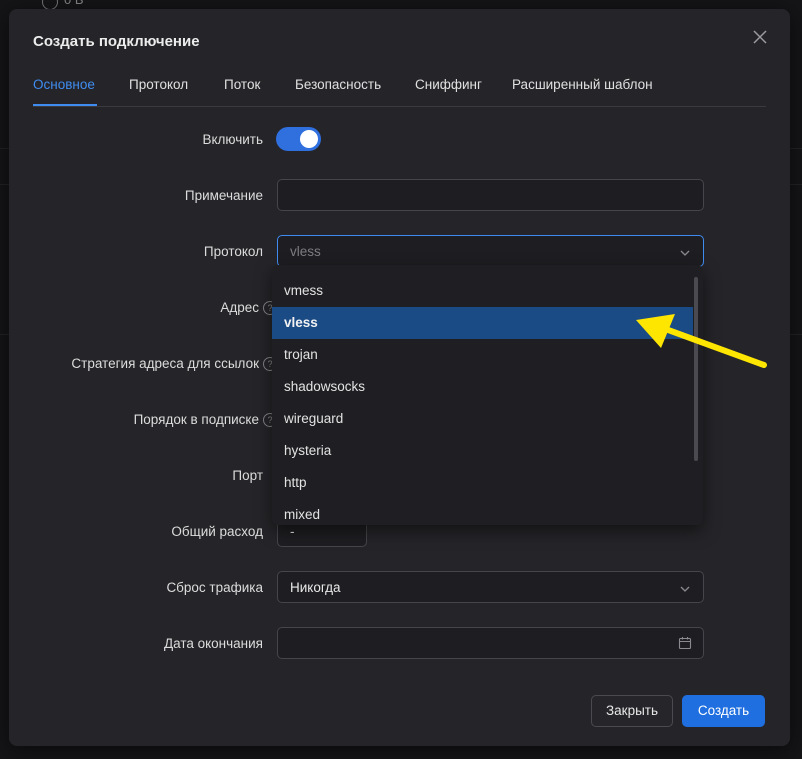  I want to click on option-label: mixed, so click(302, 514).